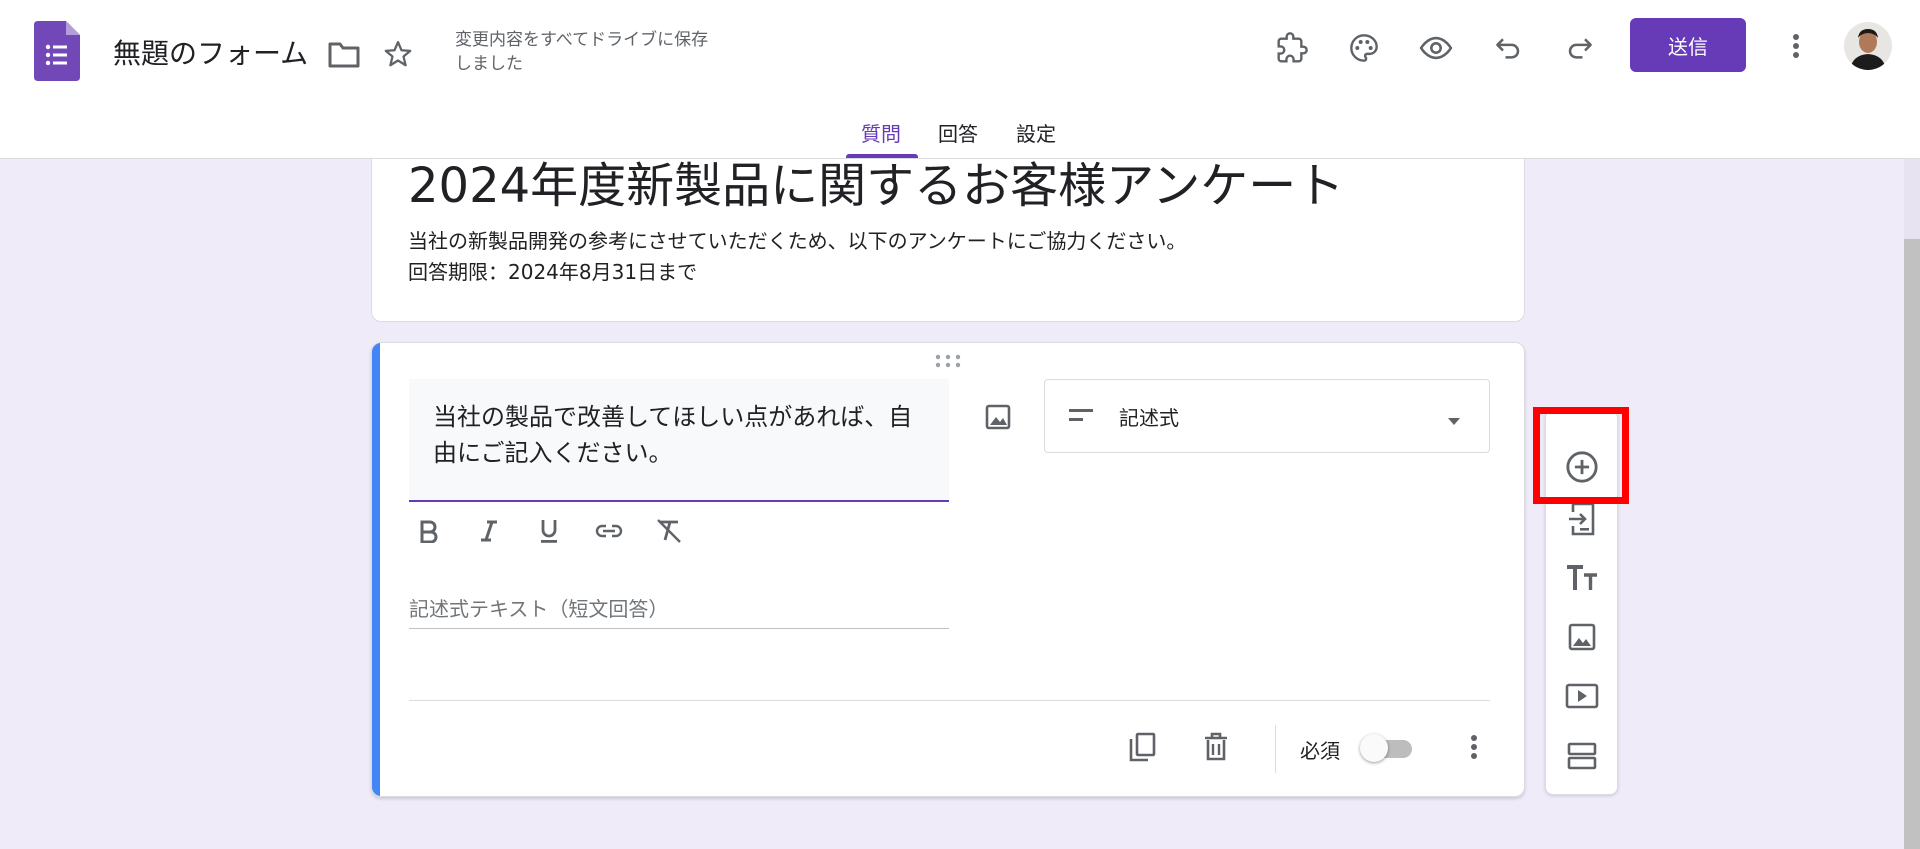 The image size is (1920, 849). What do you see at coordinates (1508, 48) in the screenshot?
I see `undo-icon` at bounding box center [1508, 48].